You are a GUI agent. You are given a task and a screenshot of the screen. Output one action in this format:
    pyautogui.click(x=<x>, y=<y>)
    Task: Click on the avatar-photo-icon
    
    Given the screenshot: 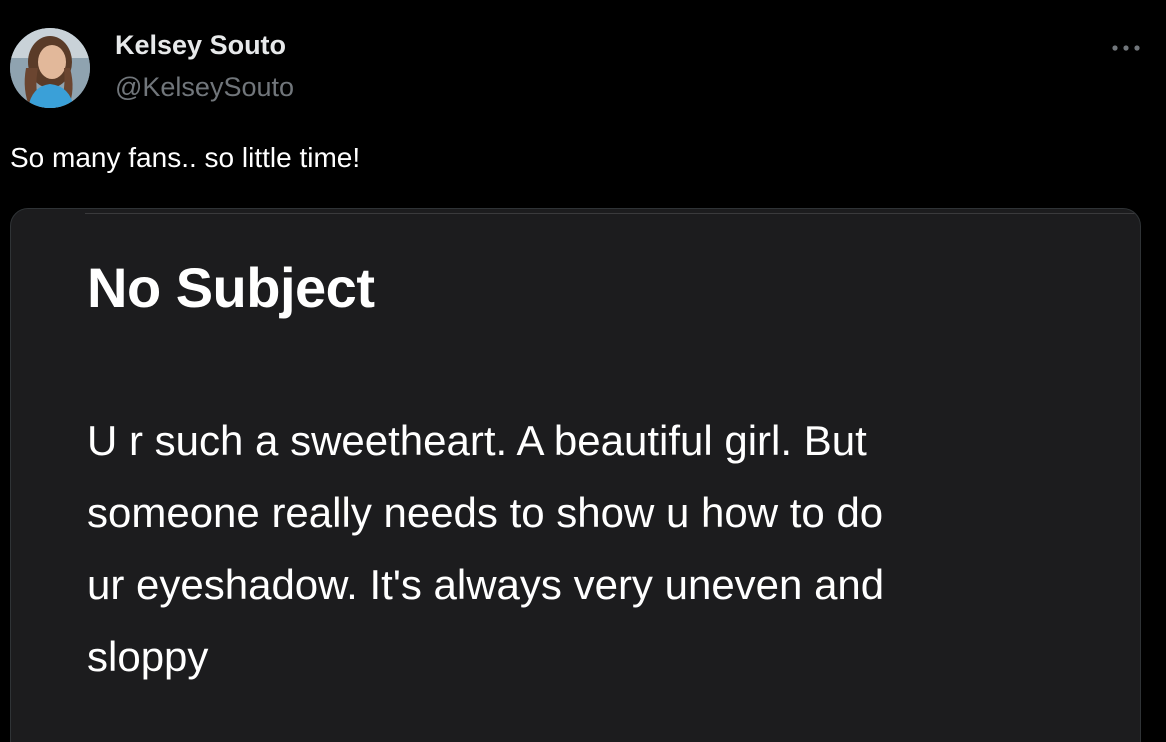 What is the action you would take?
    pyautogui.click(x=50, y=68)
    